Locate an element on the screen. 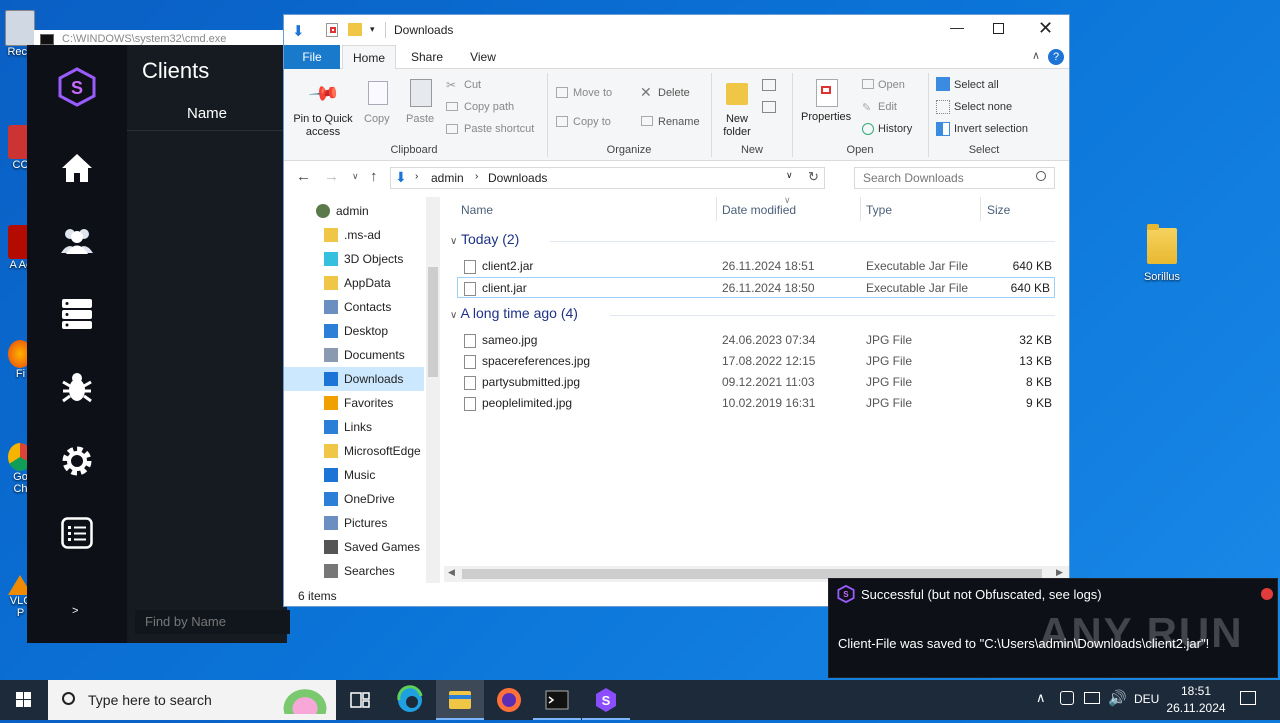  folder-quick-icon is located at coordinates (355, 29).